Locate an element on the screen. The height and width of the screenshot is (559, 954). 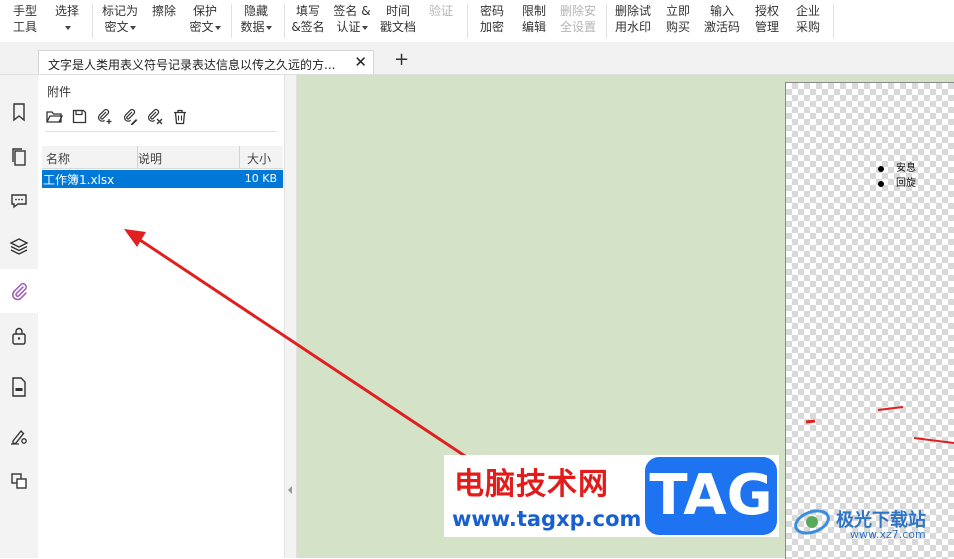
site-watermark: 电脑技术网 www.tagxp.com is located at coordinates (544, 496).